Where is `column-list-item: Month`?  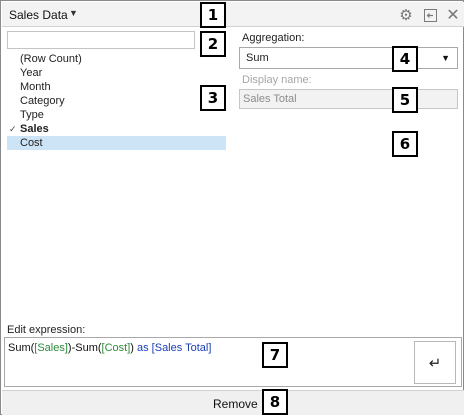 column-list-item: Month is located at coordinates (116, 87).